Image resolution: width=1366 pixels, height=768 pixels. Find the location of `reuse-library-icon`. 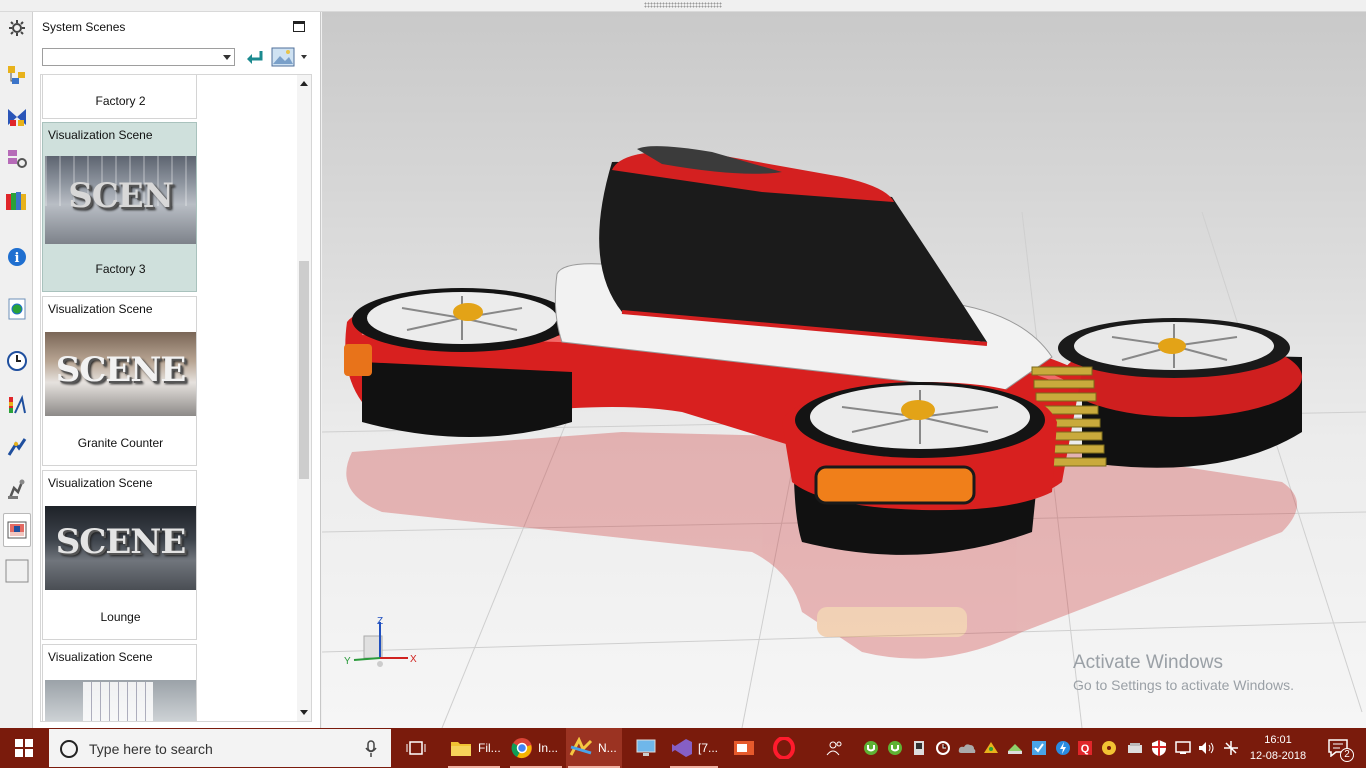

reuse-library-icon is located at coordinates (17, 201).